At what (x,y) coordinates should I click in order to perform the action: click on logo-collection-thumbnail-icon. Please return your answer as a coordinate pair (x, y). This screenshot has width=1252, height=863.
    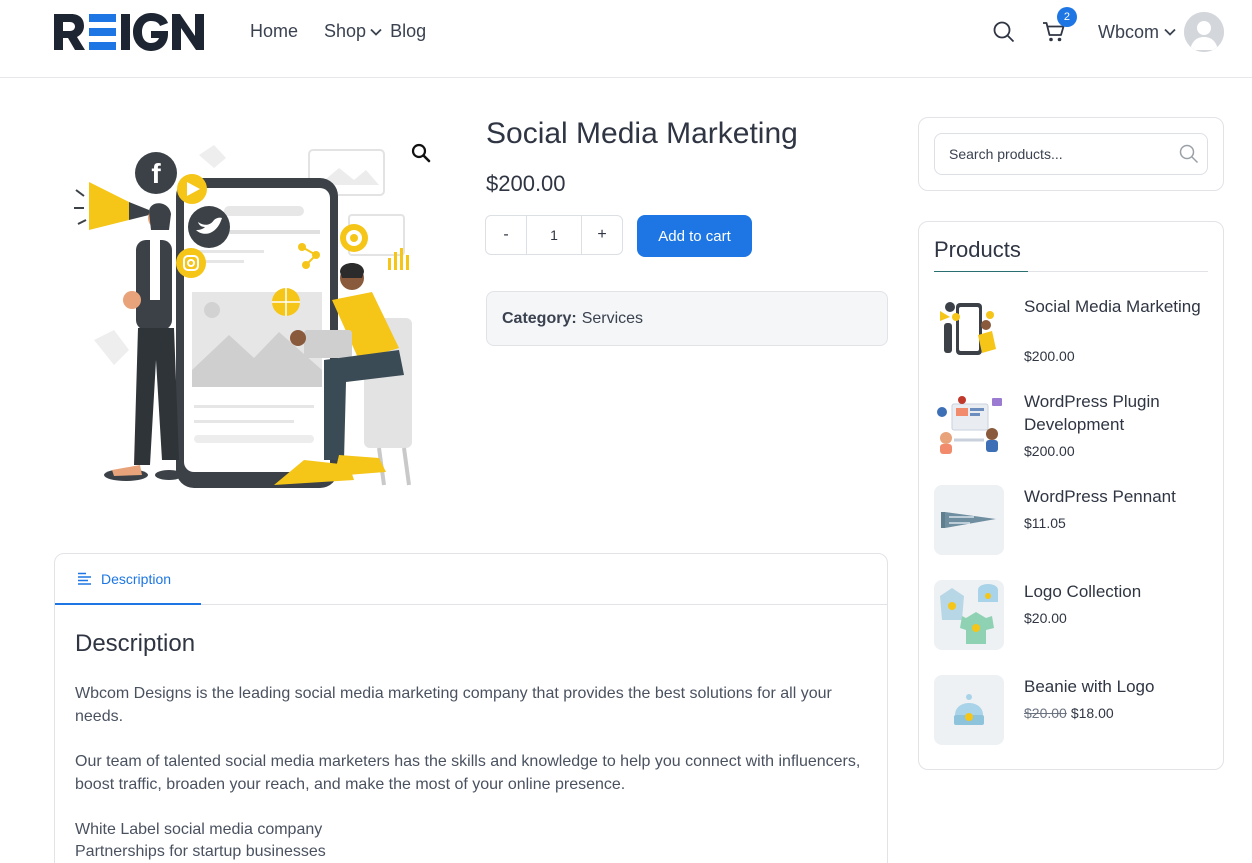
    Looking at the image, I should click on (969, 614).